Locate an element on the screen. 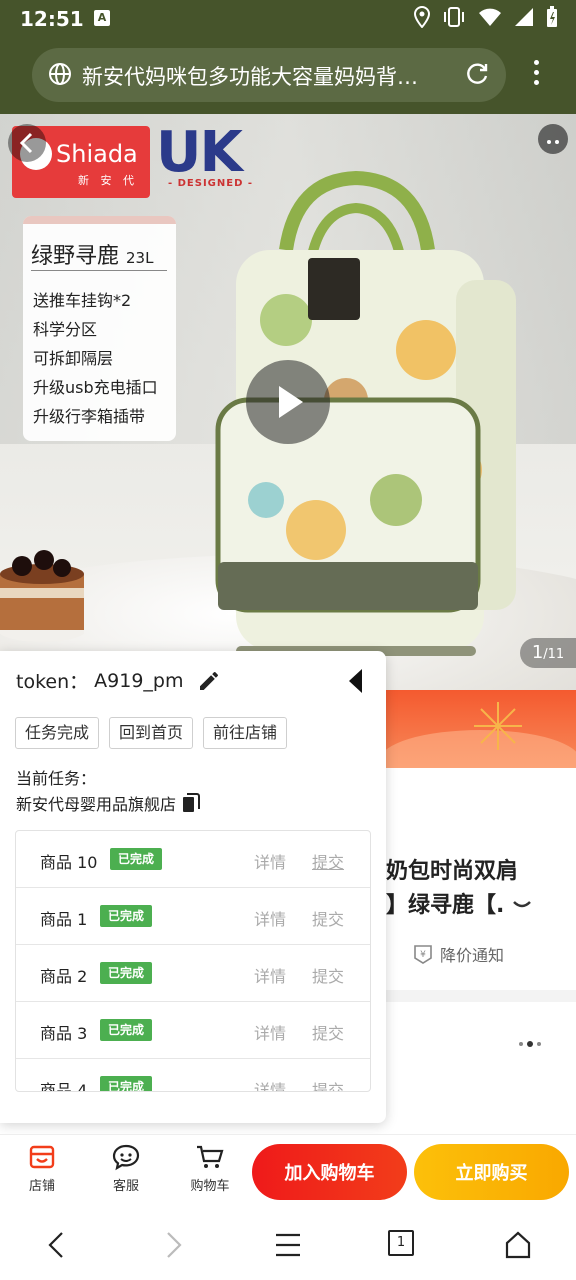 The width and height of the screenshot is (576, 1280). buy-now-button: 立即购买 is located at coordinates (491, 1172).